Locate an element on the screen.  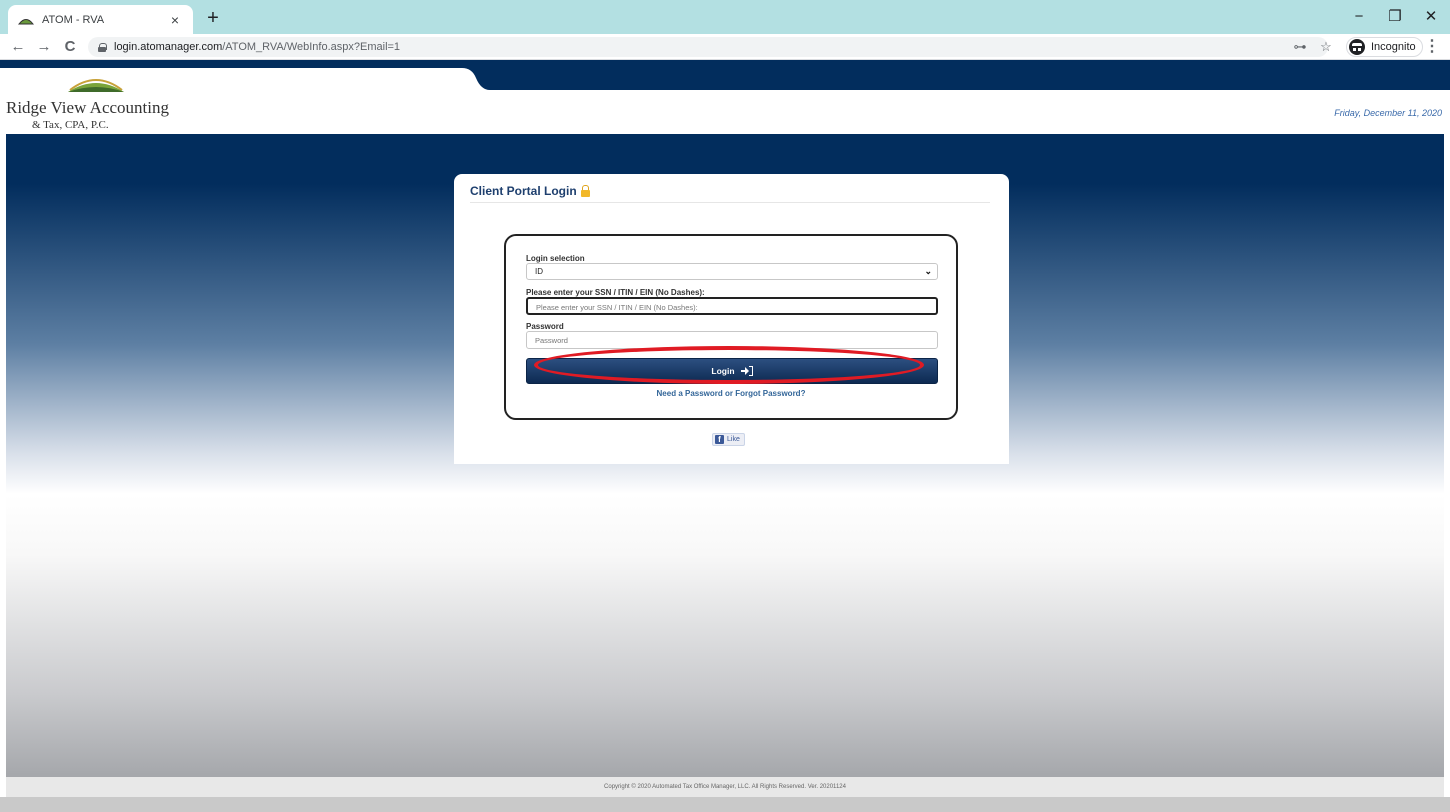
header-date: Friday, December 11, 2020 is located at coordinates (1388, 113).